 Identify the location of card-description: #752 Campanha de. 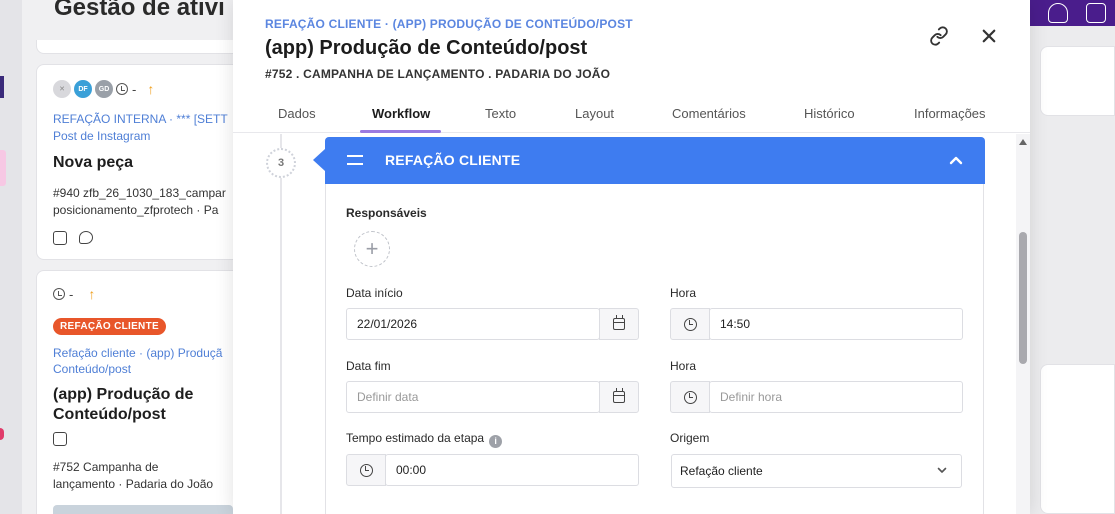
(106, 467).